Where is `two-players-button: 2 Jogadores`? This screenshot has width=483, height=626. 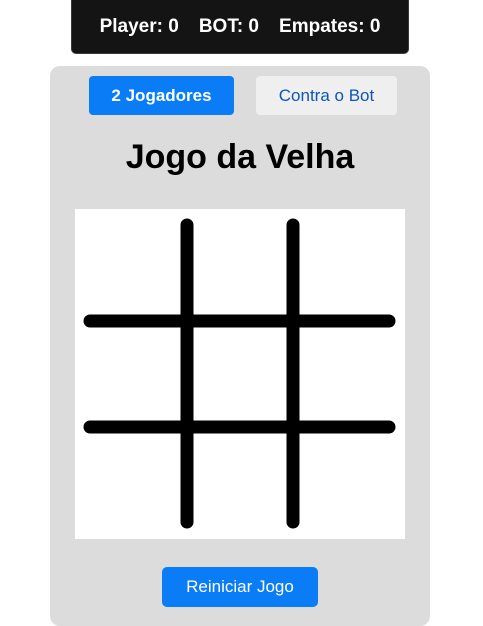 two-players-button: 2 Jogadores is located at coordinates (161, 95).